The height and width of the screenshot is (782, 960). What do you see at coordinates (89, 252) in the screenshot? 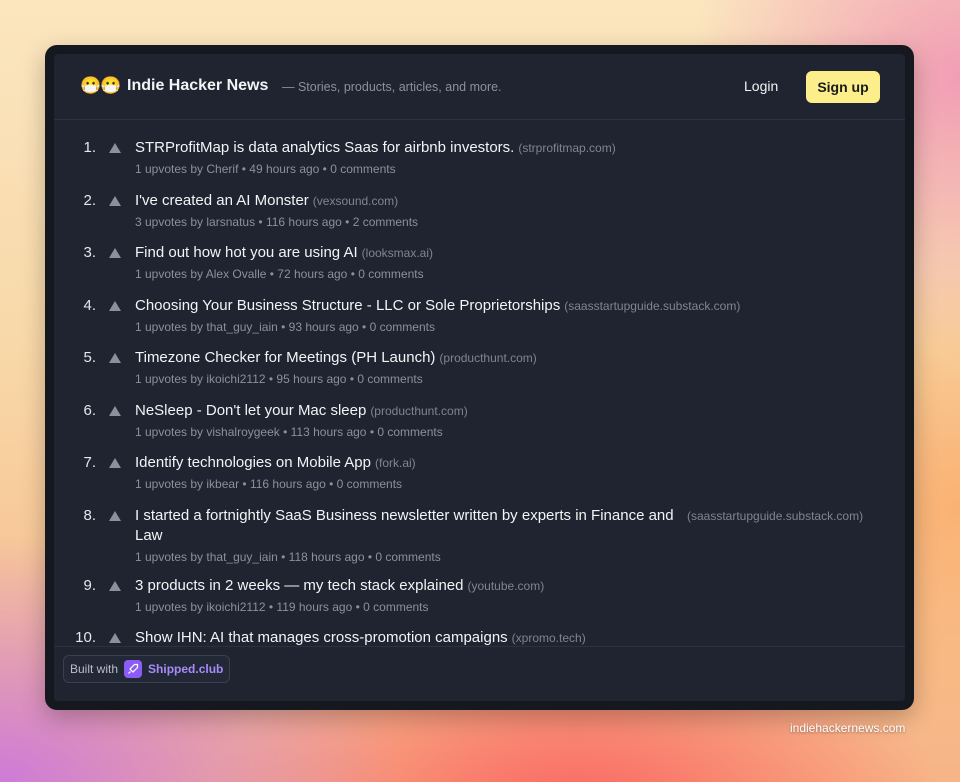
I see `post-rank: 3.` at bounding box center [89, 252].